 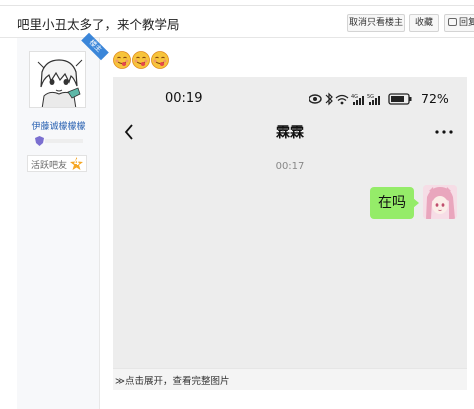 What do you see at coordinates (370, 97) in the screenshot?
I see `svg-text: 5G` at bounding box center [370, 97].